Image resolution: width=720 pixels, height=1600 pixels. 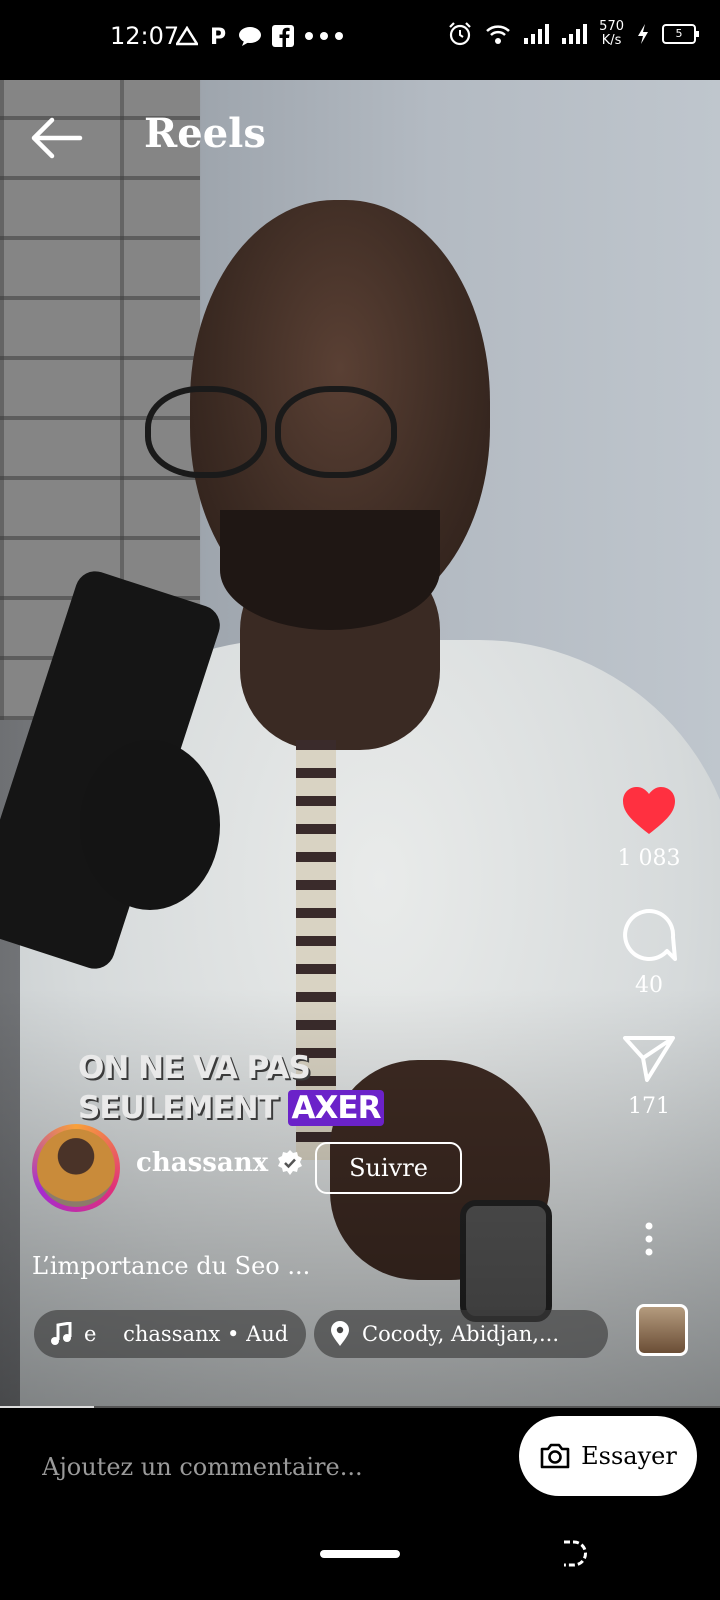 What do you see at coordinates (283, 36) in the screenshot?
I see `facebook-icon` at bounding box center [283, 36].